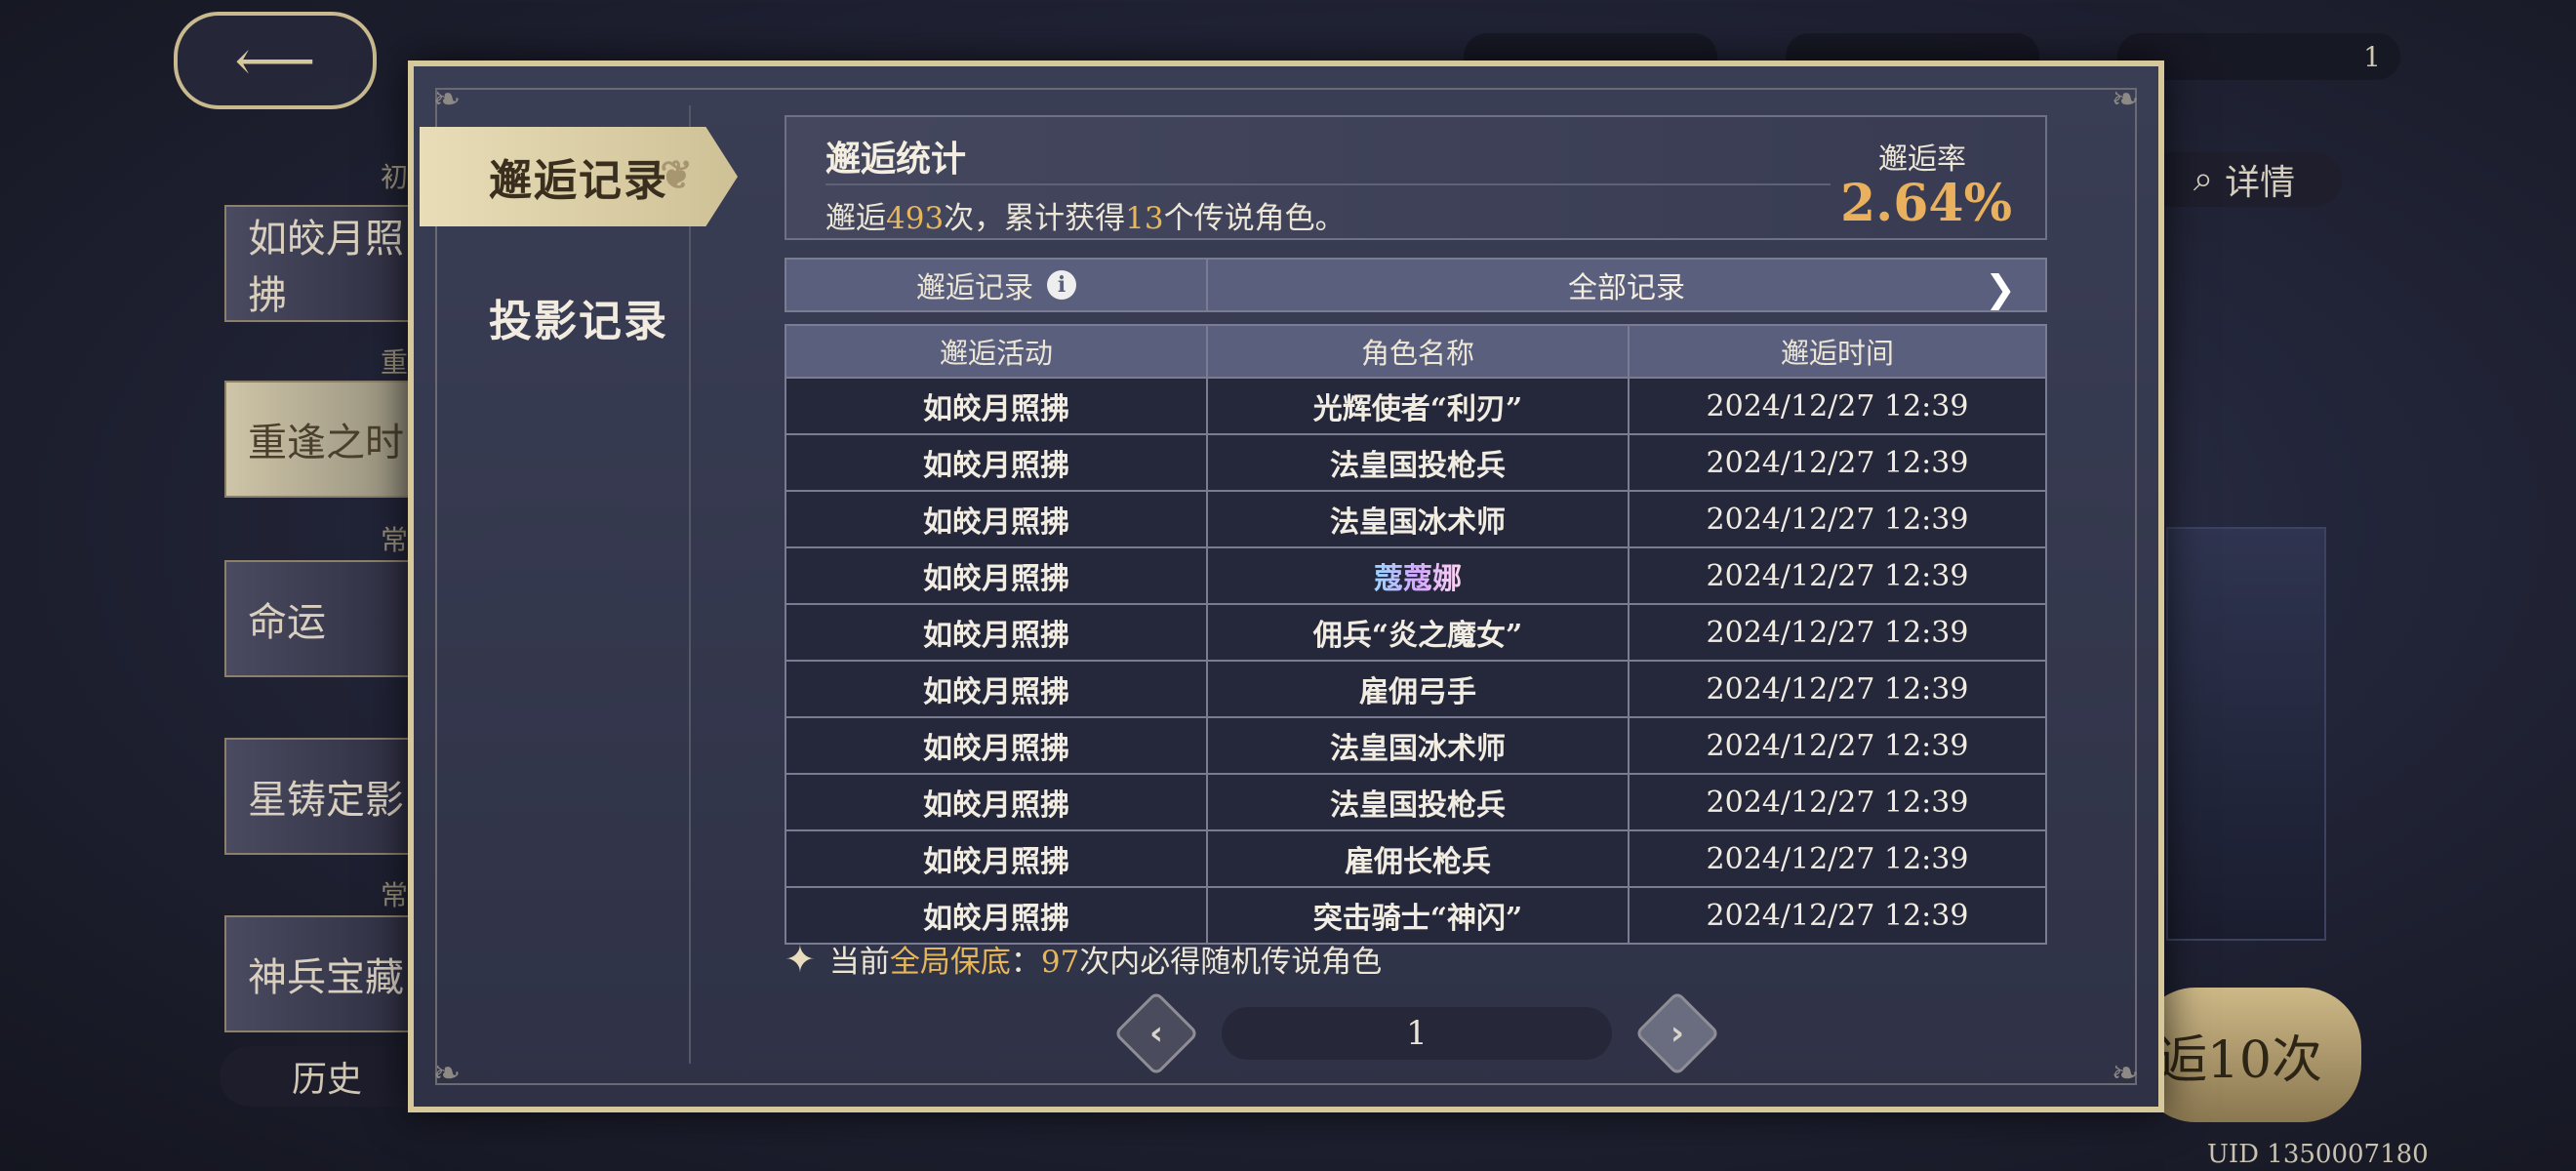  I want to click on desc-text: 个传说角色。, so click(1254, 218).